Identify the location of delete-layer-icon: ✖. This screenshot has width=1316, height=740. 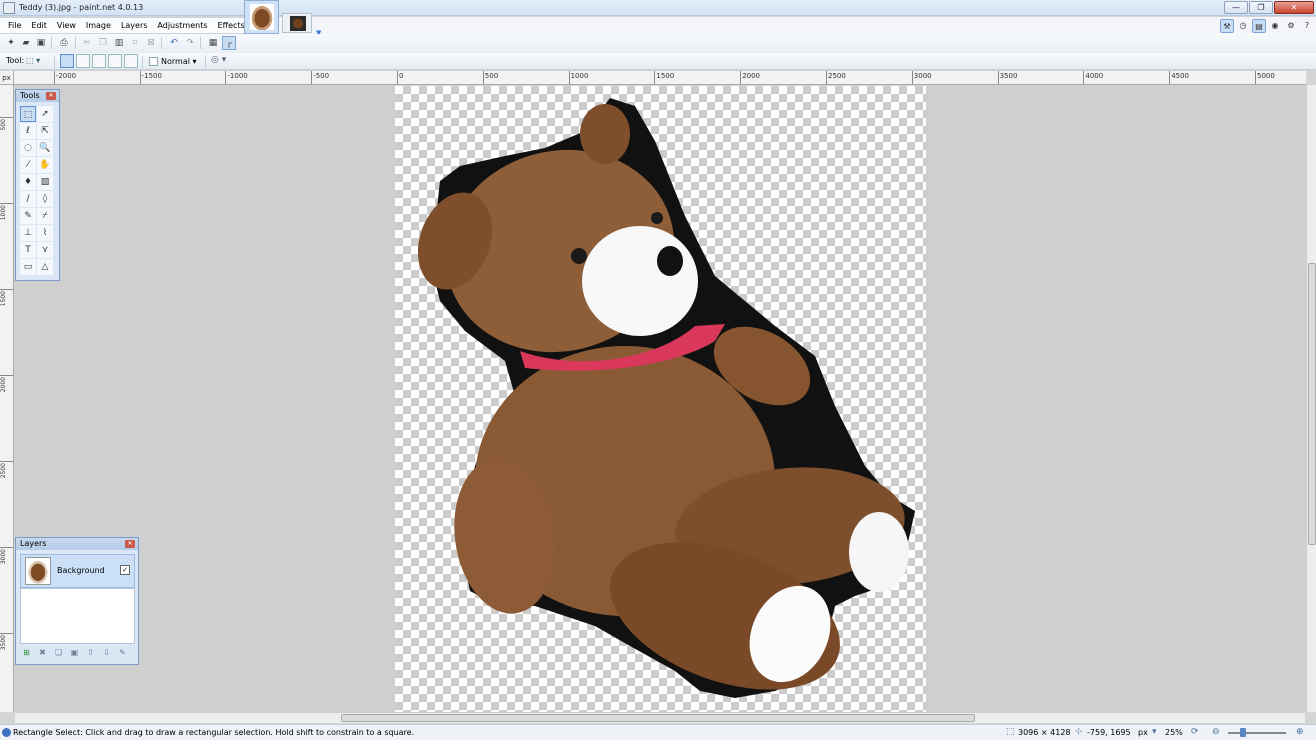
(42, 652).